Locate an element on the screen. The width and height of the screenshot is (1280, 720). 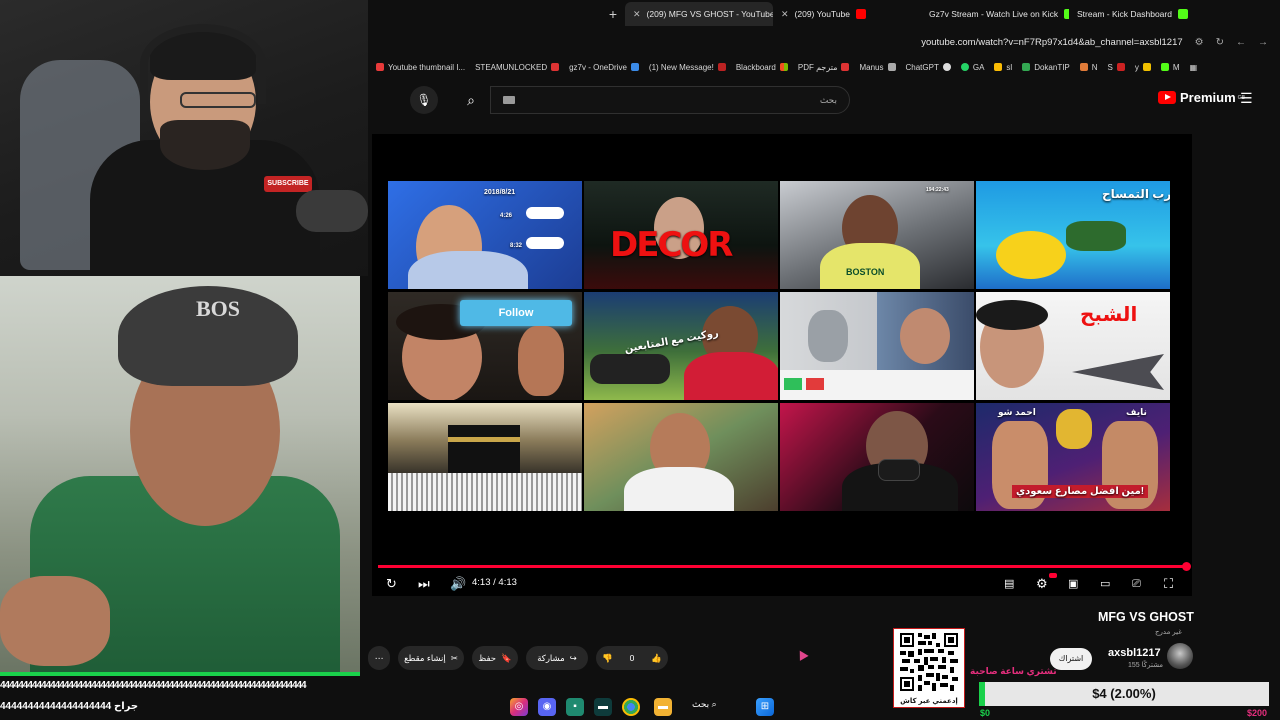
bookmark: sl is located at coordinates (1003, 67).